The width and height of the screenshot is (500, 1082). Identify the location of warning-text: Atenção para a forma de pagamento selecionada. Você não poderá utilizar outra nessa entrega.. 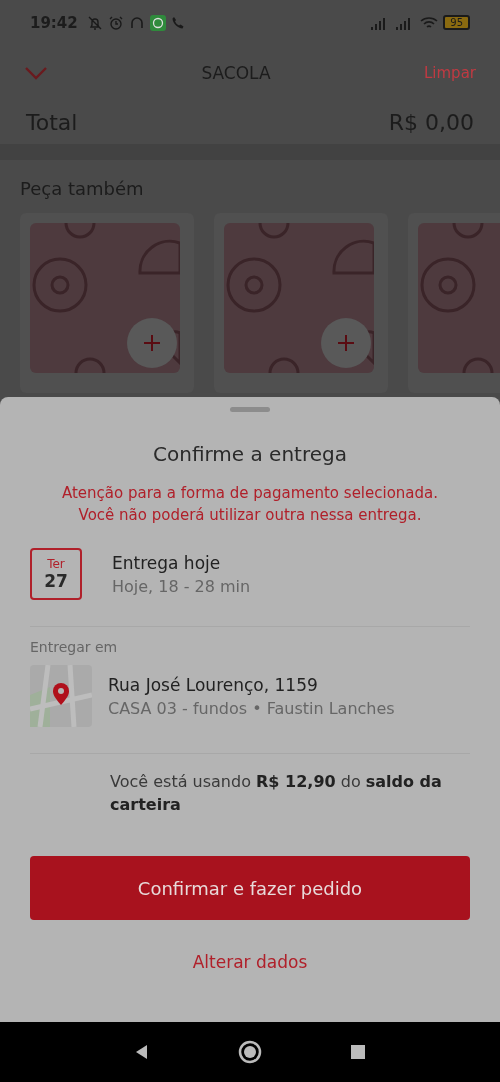
(250, 504).